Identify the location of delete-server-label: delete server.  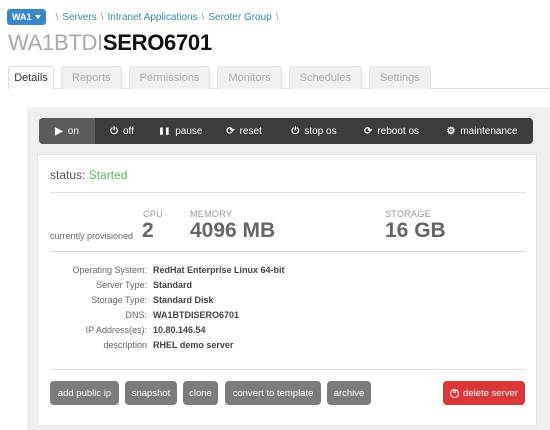
(490, 393).